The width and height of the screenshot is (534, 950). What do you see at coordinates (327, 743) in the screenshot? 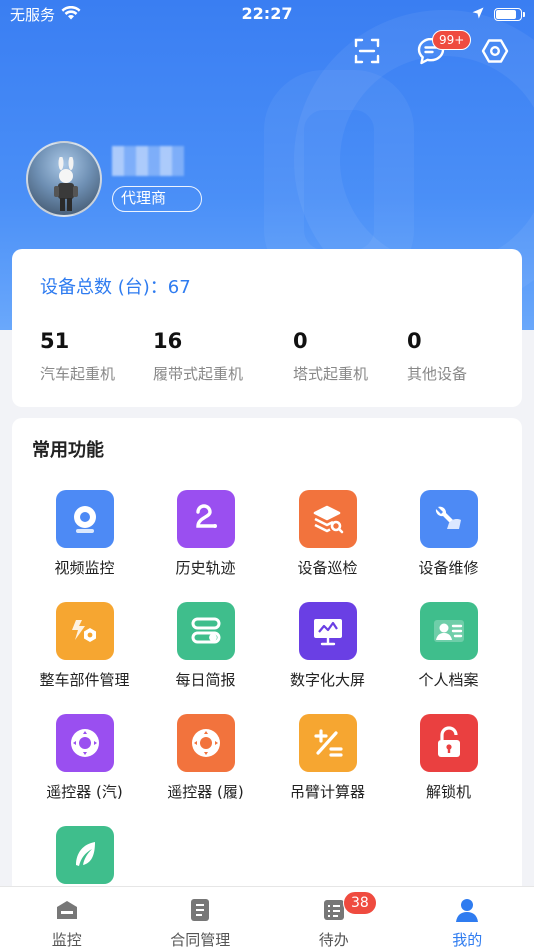
I see `calculator-icon` at bounding box center [327, 743].